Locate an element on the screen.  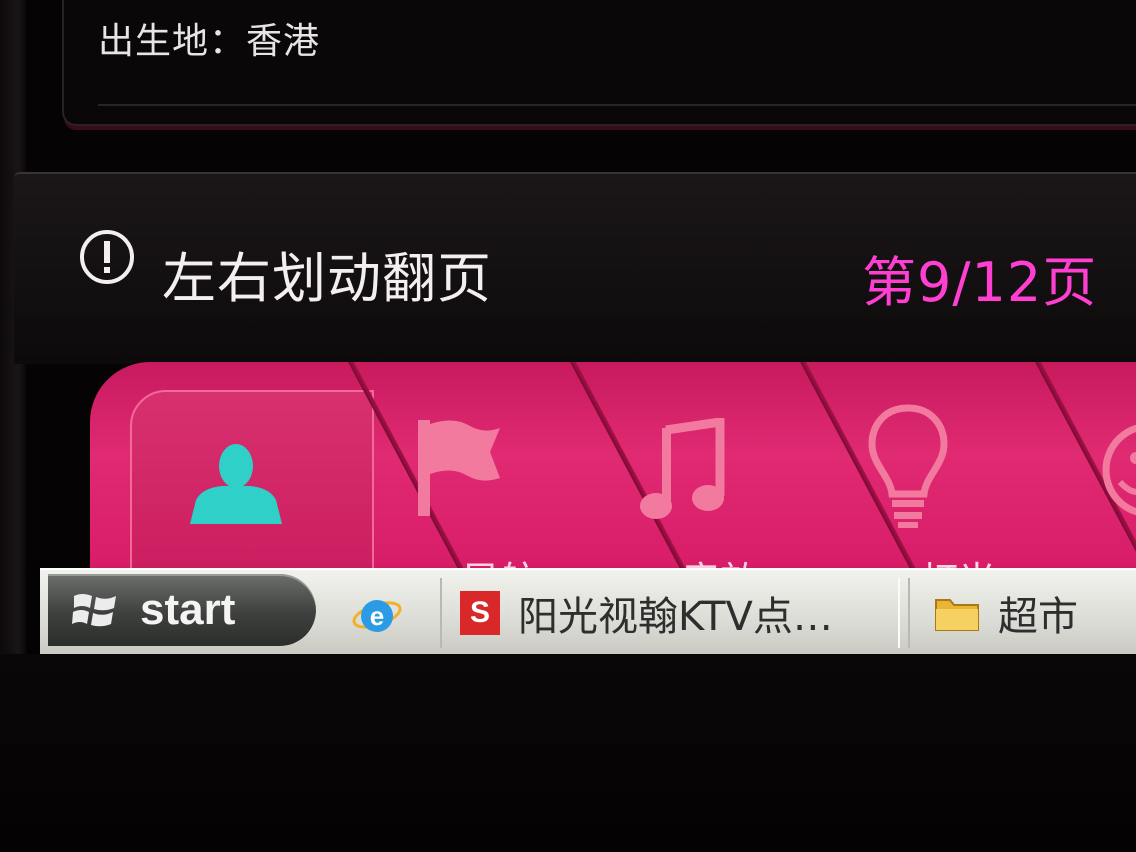
divider is located at coordinates (617, 105).